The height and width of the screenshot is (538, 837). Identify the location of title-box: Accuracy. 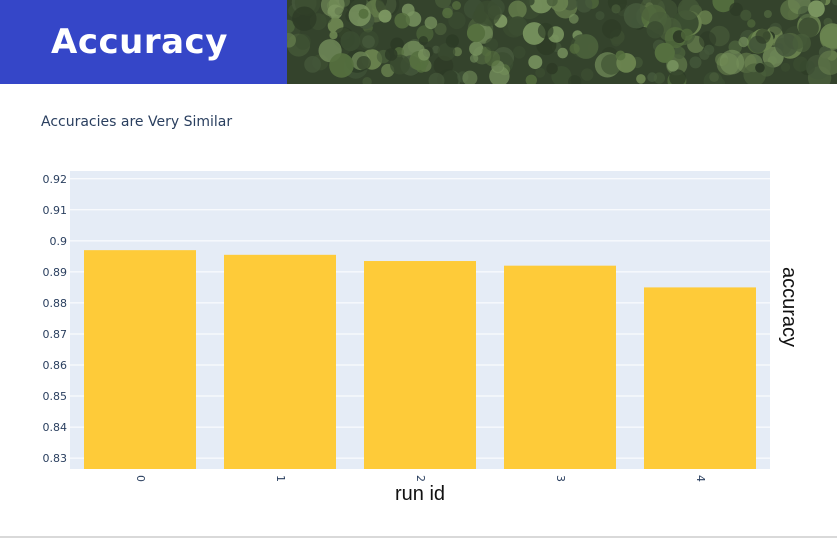
(143, 42).